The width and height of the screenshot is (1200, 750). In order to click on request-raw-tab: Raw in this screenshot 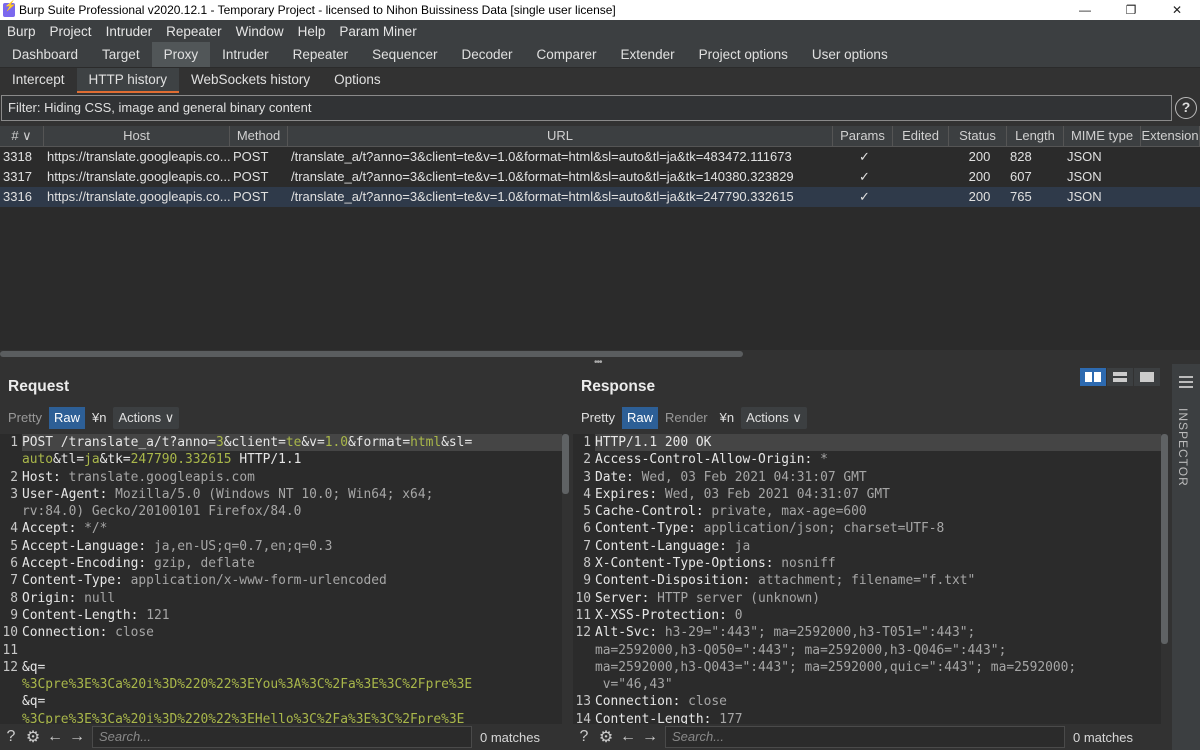, I will do `click(66, 418)`.